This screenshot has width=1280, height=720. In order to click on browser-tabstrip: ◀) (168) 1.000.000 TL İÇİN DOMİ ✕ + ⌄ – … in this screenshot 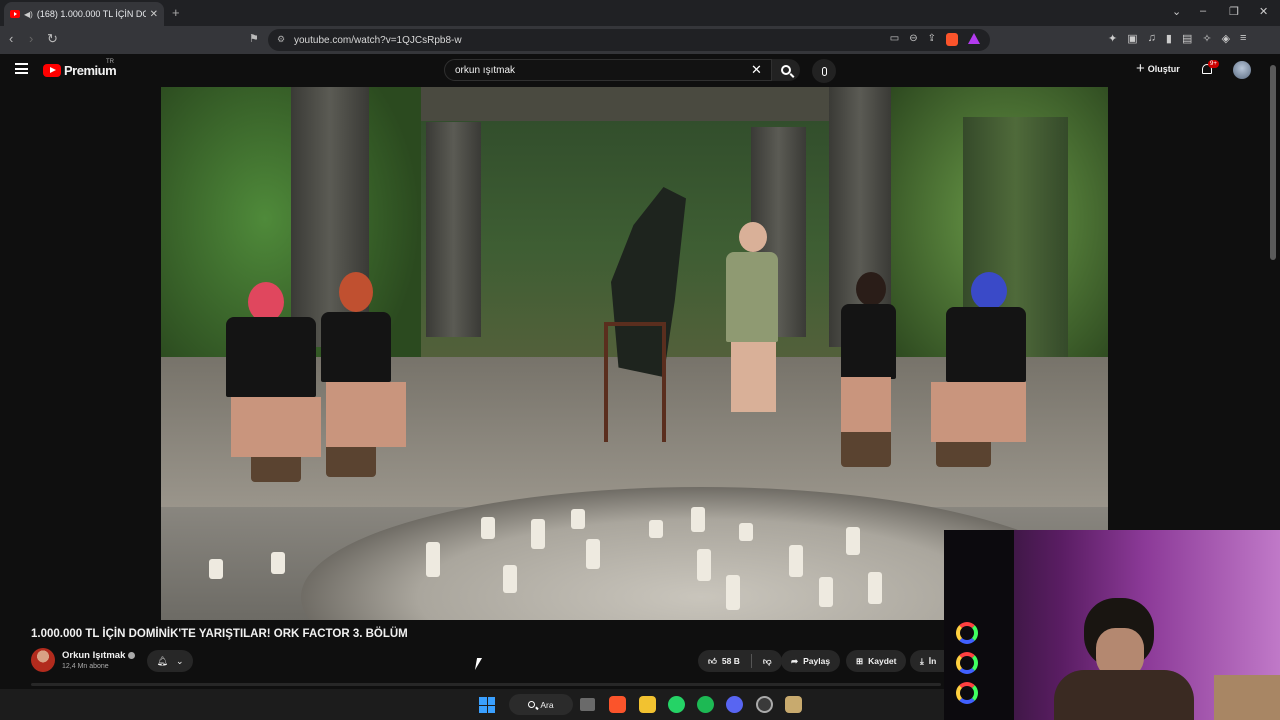, I will do `click(640, 13)`.